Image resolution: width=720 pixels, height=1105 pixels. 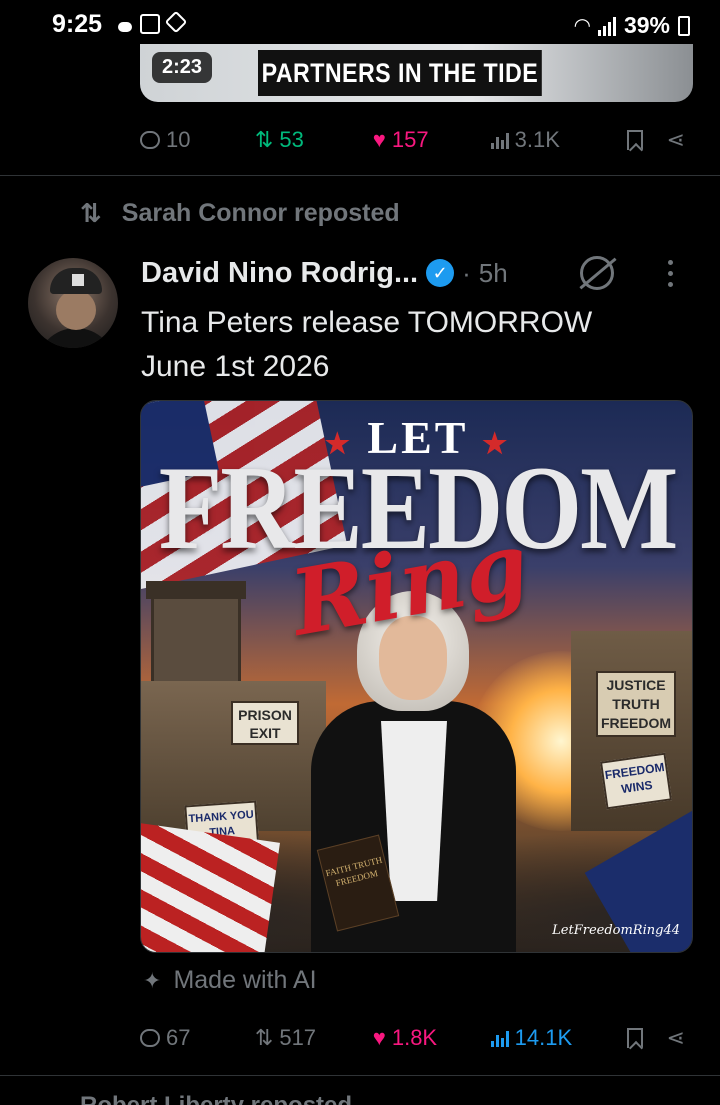 I want to click on repost-button: ⇅ 517, so click(x=314, y=1038).